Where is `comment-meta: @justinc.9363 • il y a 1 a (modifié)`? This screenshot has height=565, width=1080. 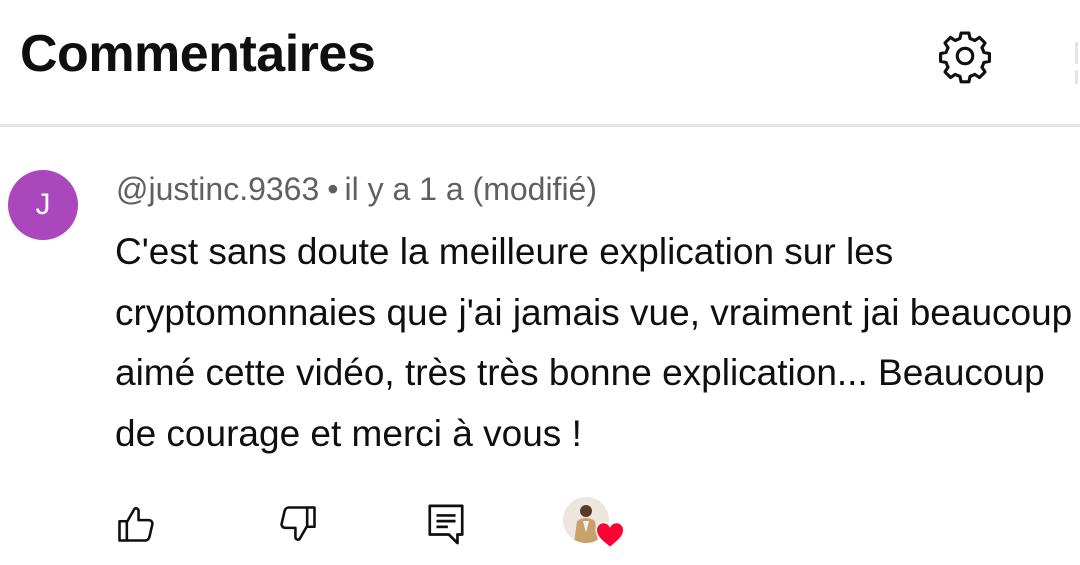 comment-meta: @justinc.9363 • il y a 1 a (modifié) is located at coordinates (356, 189).